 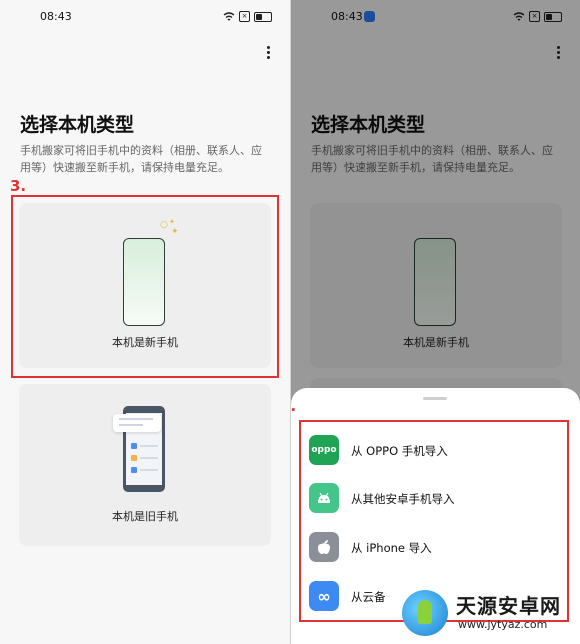 What do you see at coordinates (145, 286) in the screenshot?
I see `highlight-box-new-phone` at bounding box center [145, 286].